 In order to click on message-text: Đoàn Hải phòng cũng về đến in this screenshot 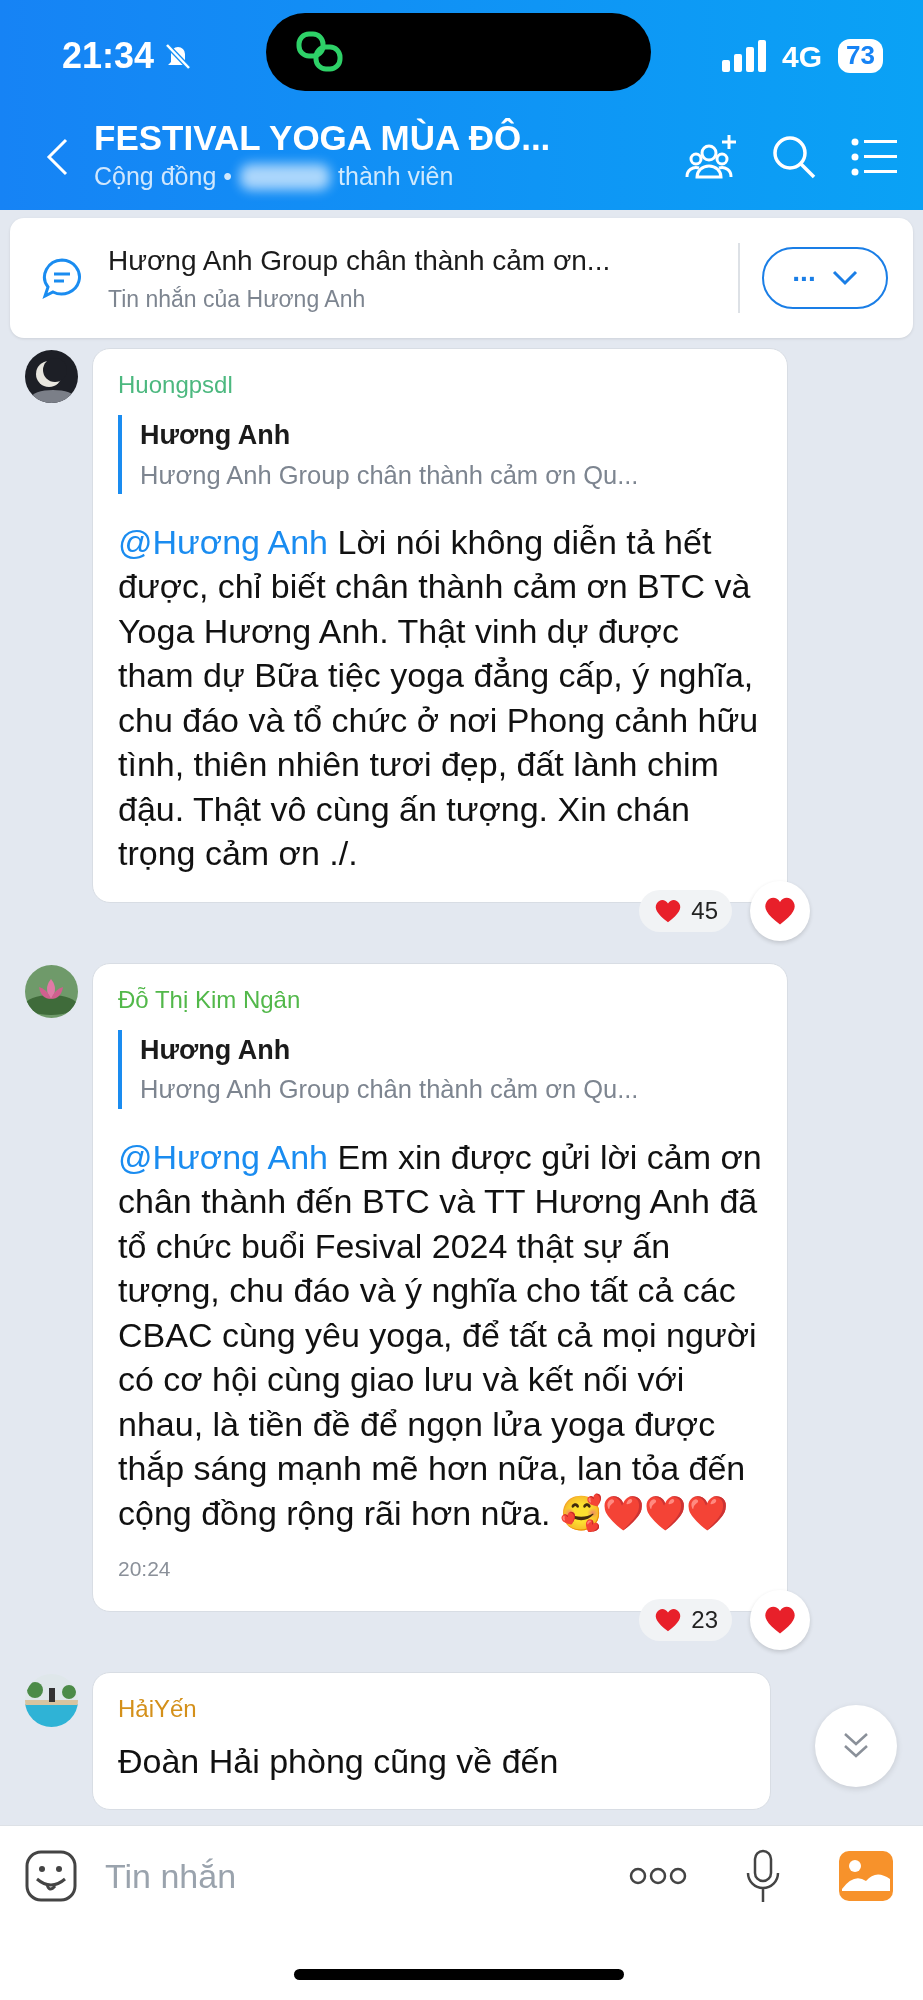, I will do `click(339, 1761)`.